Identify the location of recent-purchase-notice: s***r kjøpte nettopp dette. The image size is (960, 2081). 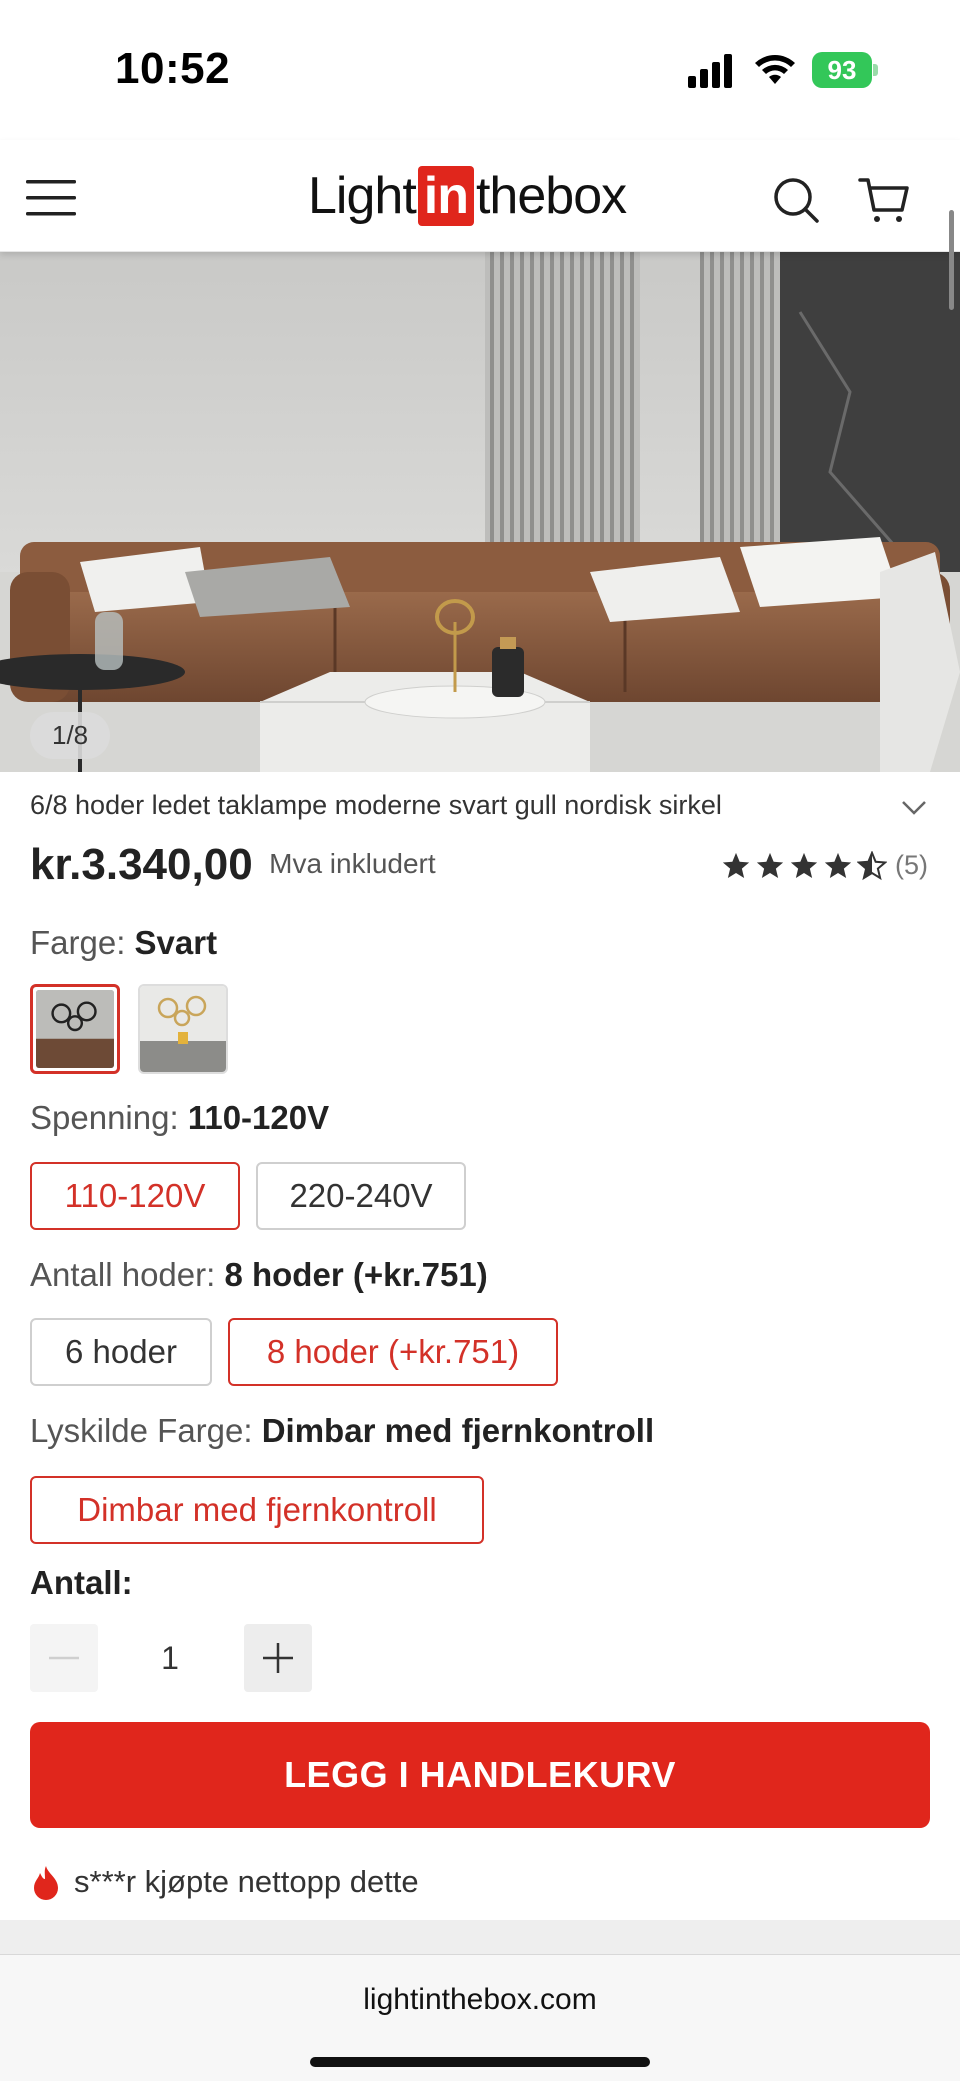
(224, 1882).